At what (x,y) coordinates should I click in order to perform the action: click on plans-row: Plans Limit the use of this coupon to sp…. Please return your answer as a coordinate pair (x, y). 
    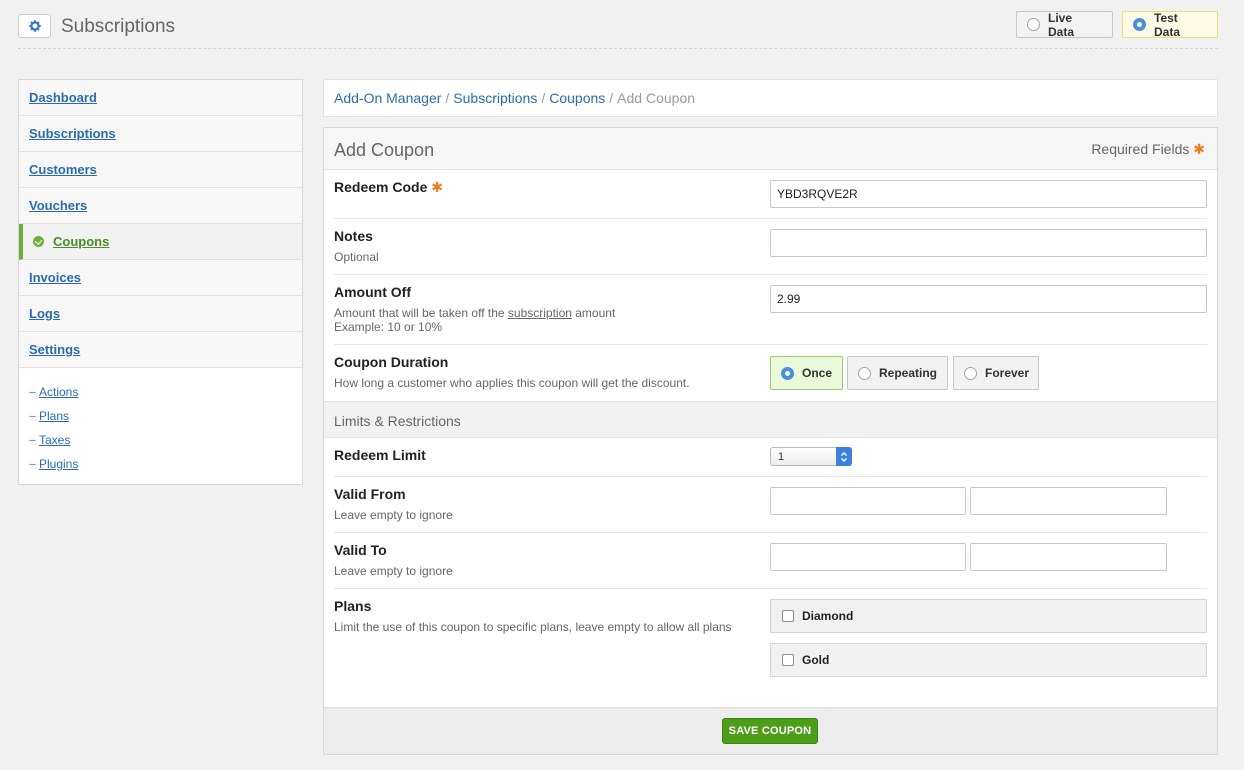
    Looking at the image, I should click on (770, 639).